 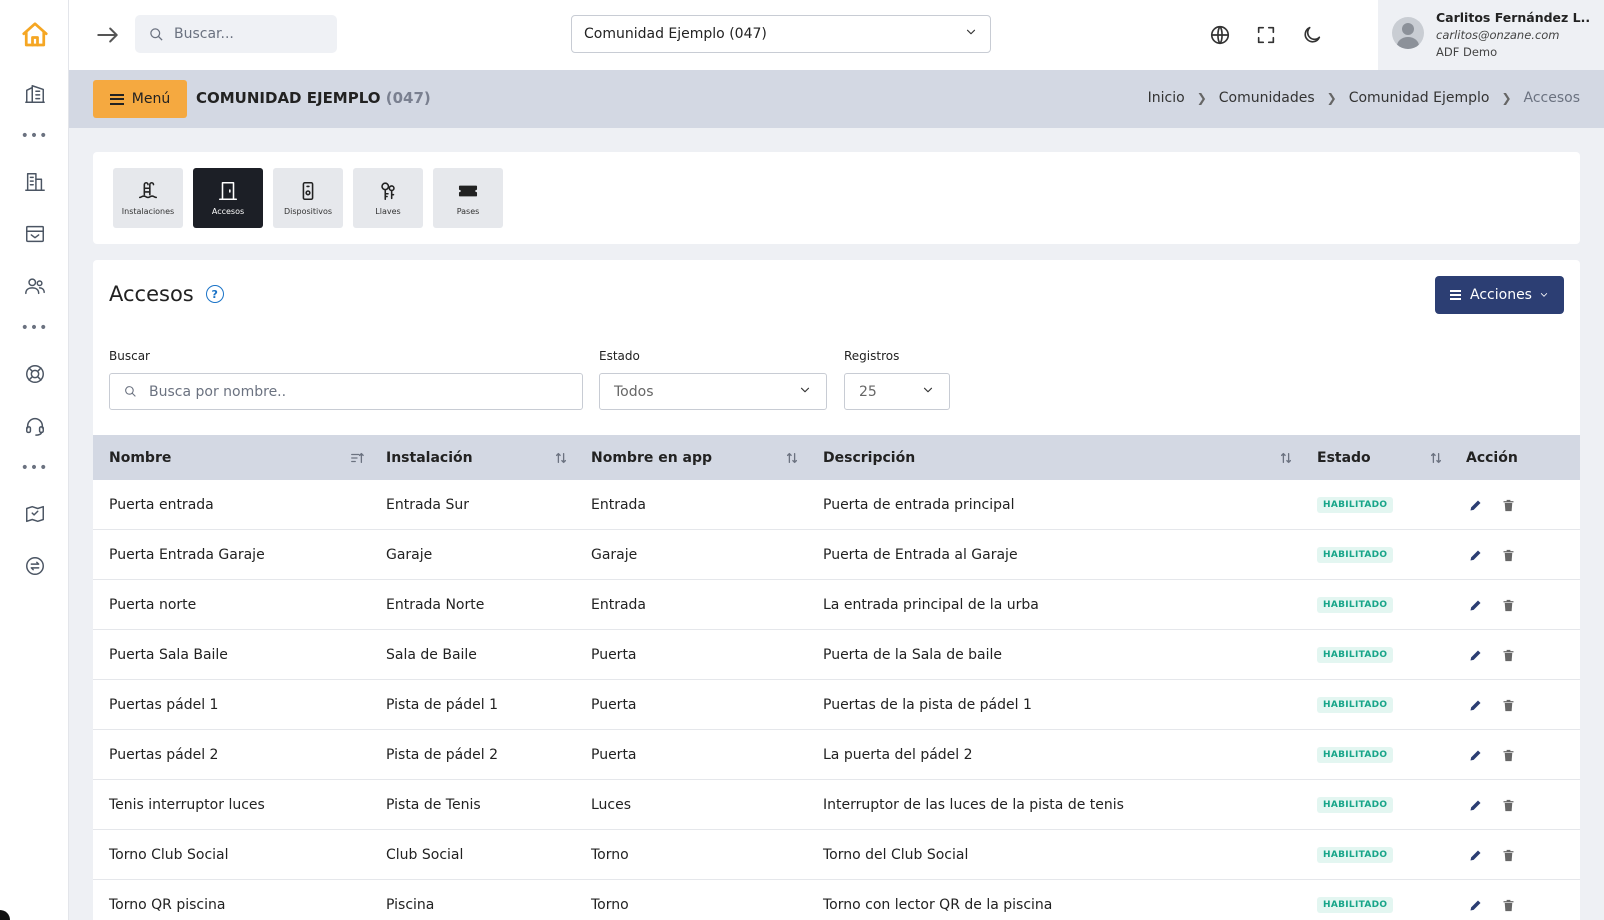 I want to click on search-label: Buscar, so click(x=129, y=356).